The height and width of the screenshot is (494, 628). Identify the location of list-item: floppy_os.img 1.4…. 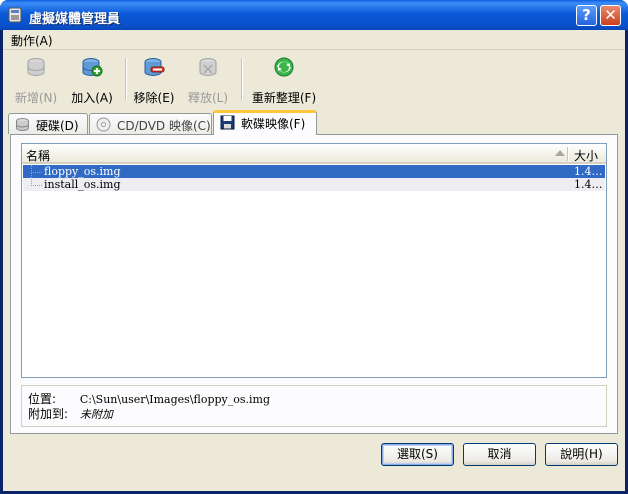
(314, 171).